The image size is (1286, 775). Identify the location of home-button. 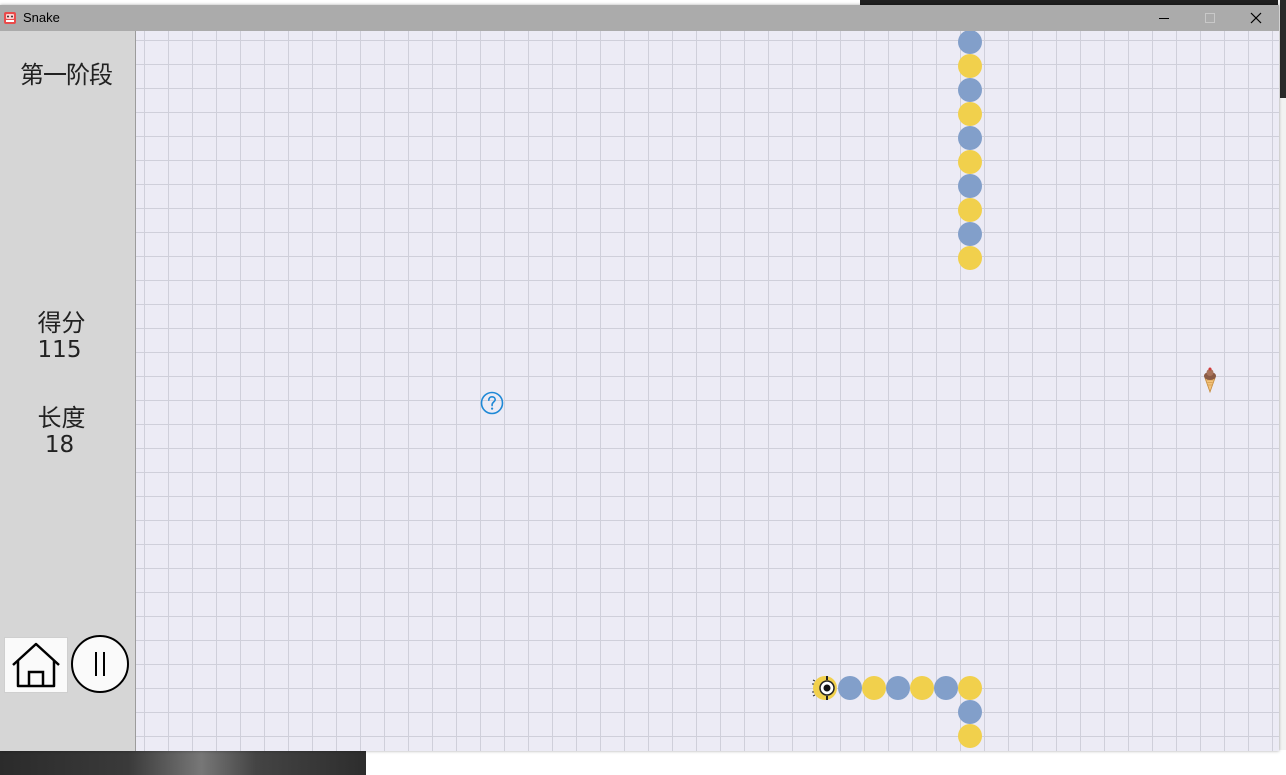
(36, 665).